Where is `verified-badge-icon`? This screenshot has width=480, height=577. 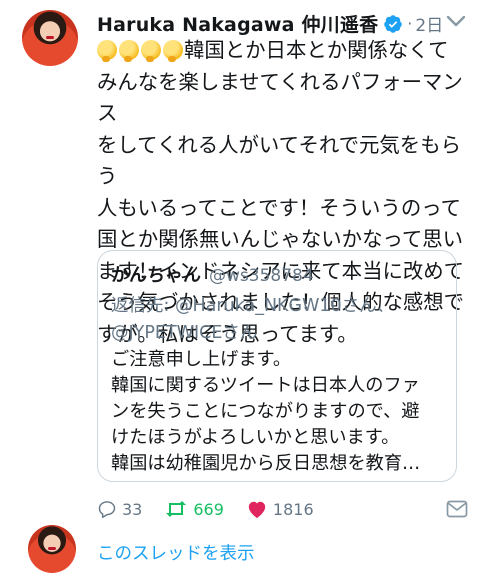
verified-badge-icon is located at coordinates (393, 23).